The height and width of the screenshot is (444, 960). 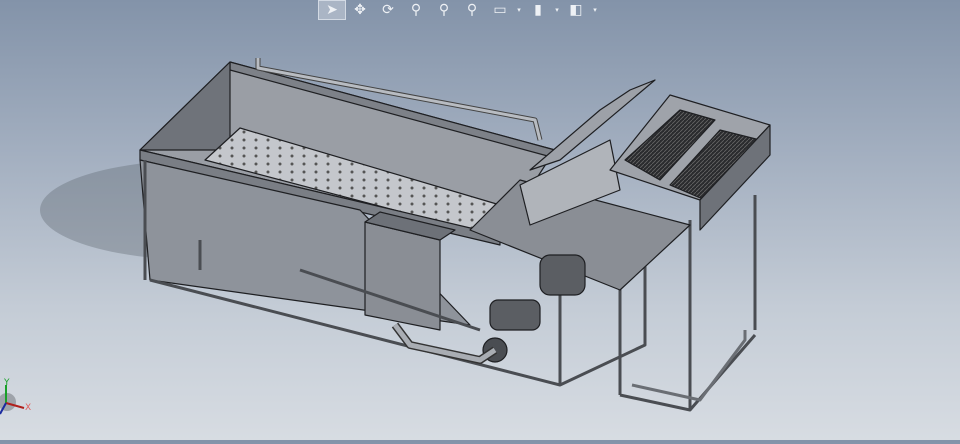 What do you see at coordinates (28, 408) in the screenshot?
I see `x-axis-label: X` at bounding box center [28, 408].